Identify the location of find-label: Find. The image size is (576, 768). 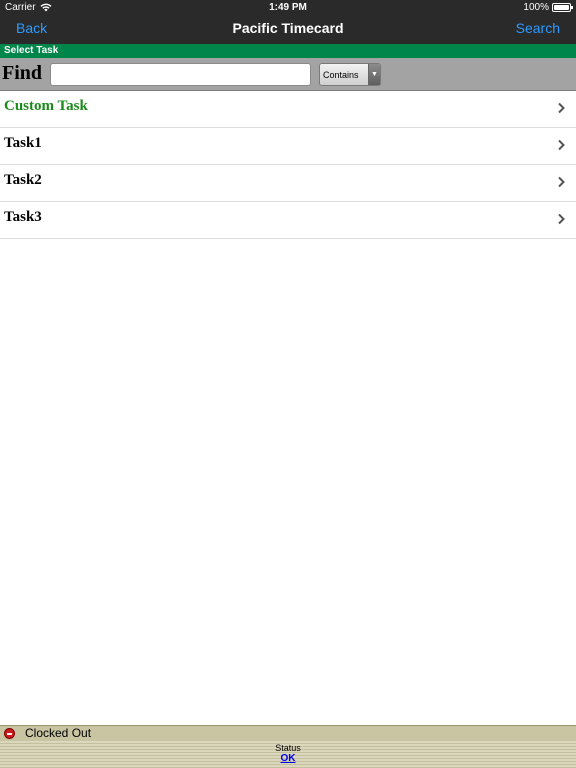
(22, 73).